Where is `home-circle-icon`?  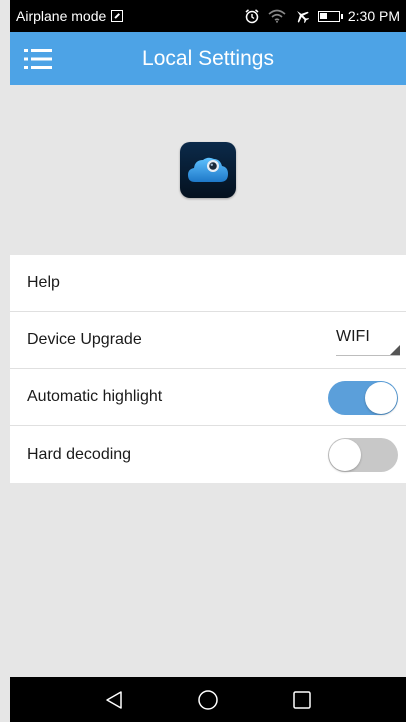
home-circle-icon is located at coordinates (208, 699).